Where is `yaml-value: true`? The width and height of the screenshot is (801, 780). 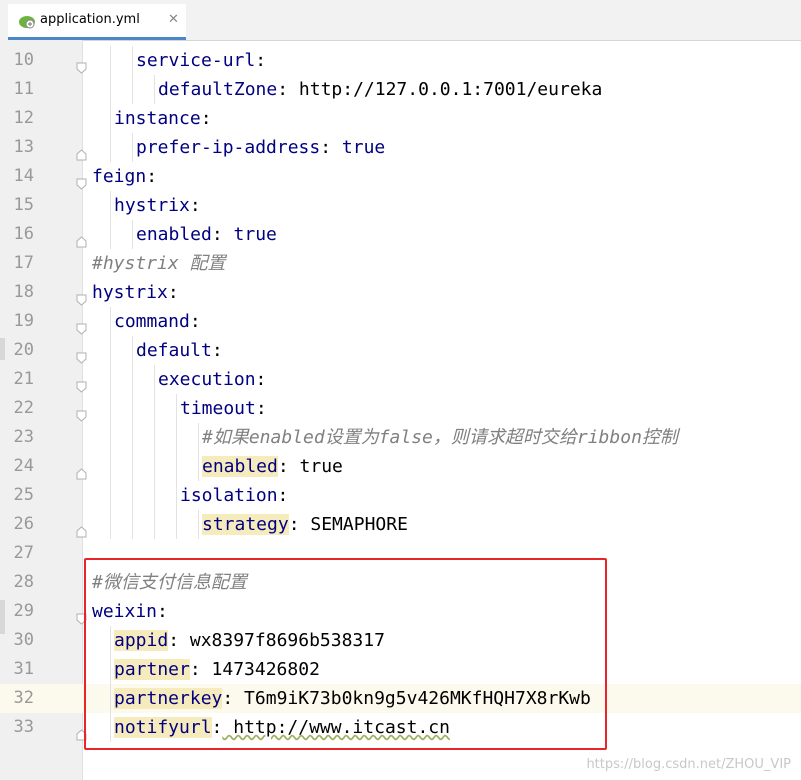 yaml-value: true is located at coordinates (315, 466).